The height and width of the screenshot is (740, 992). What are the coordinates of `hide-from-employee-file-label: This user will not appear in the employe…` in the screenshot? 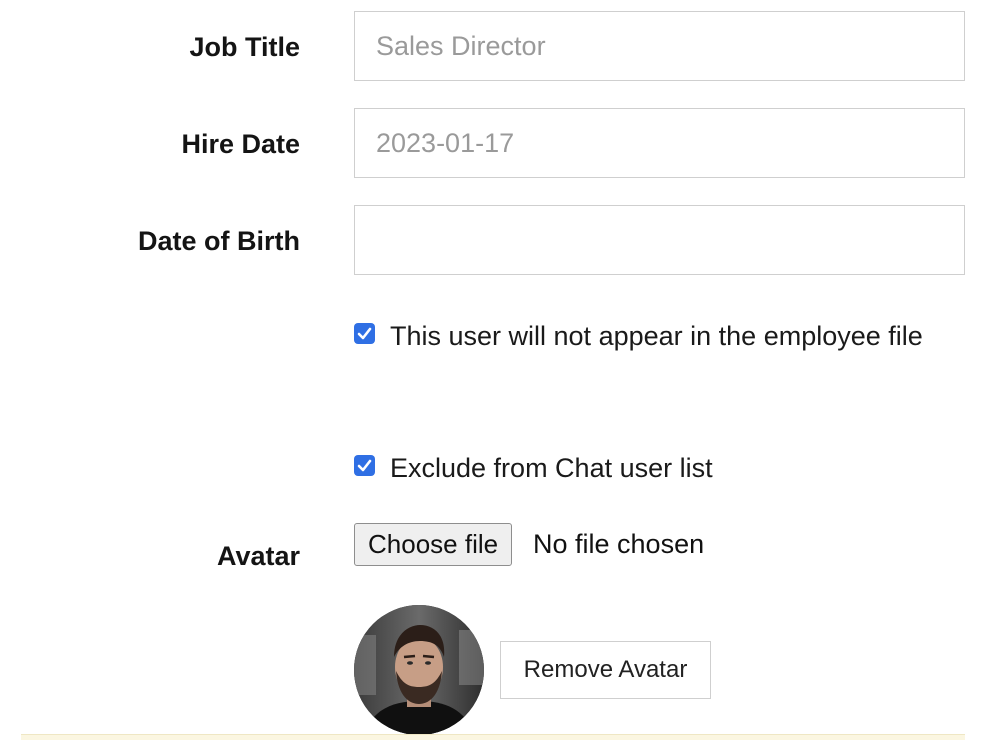 It's located at (670, 336).